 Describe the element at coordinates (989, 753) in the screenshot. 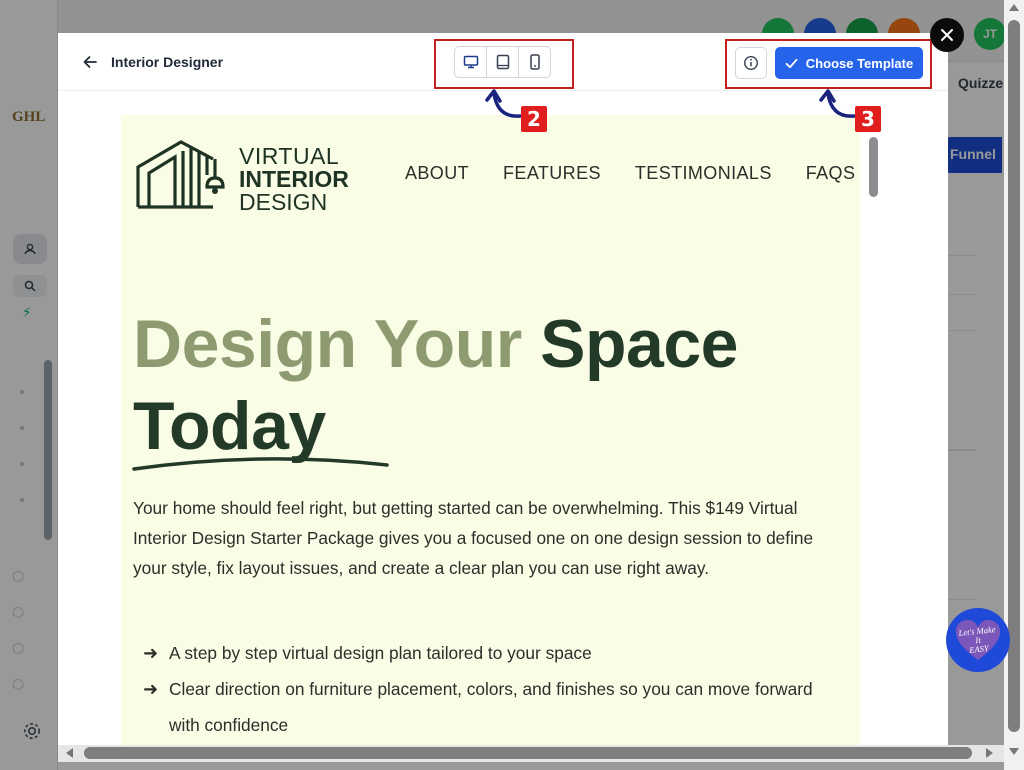

I see `scroll-right-icon` at that location.